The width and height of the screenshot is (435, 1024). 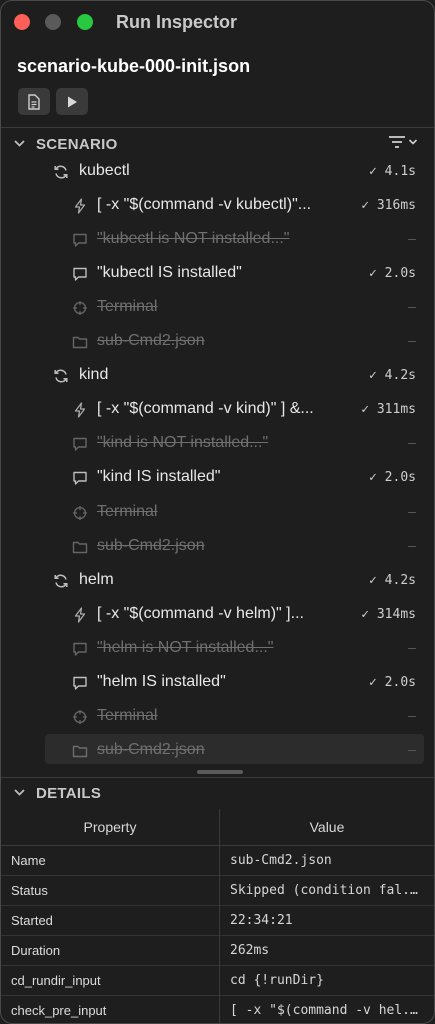 What do you see at coordinates (185, 647) in the screenshot?
I see `tree-row-label: "helm is NOT installed..."` at bounding box center [185, 647].